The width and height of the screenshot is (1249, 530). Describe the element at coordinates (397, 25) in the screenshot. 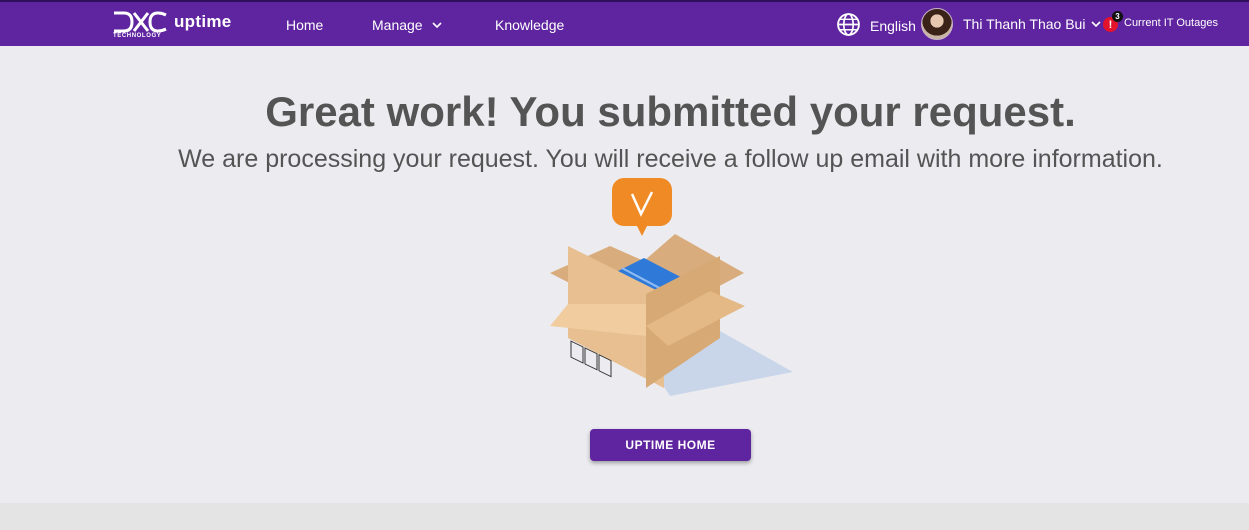

I see `nav-manage-label: Manage` at that location.